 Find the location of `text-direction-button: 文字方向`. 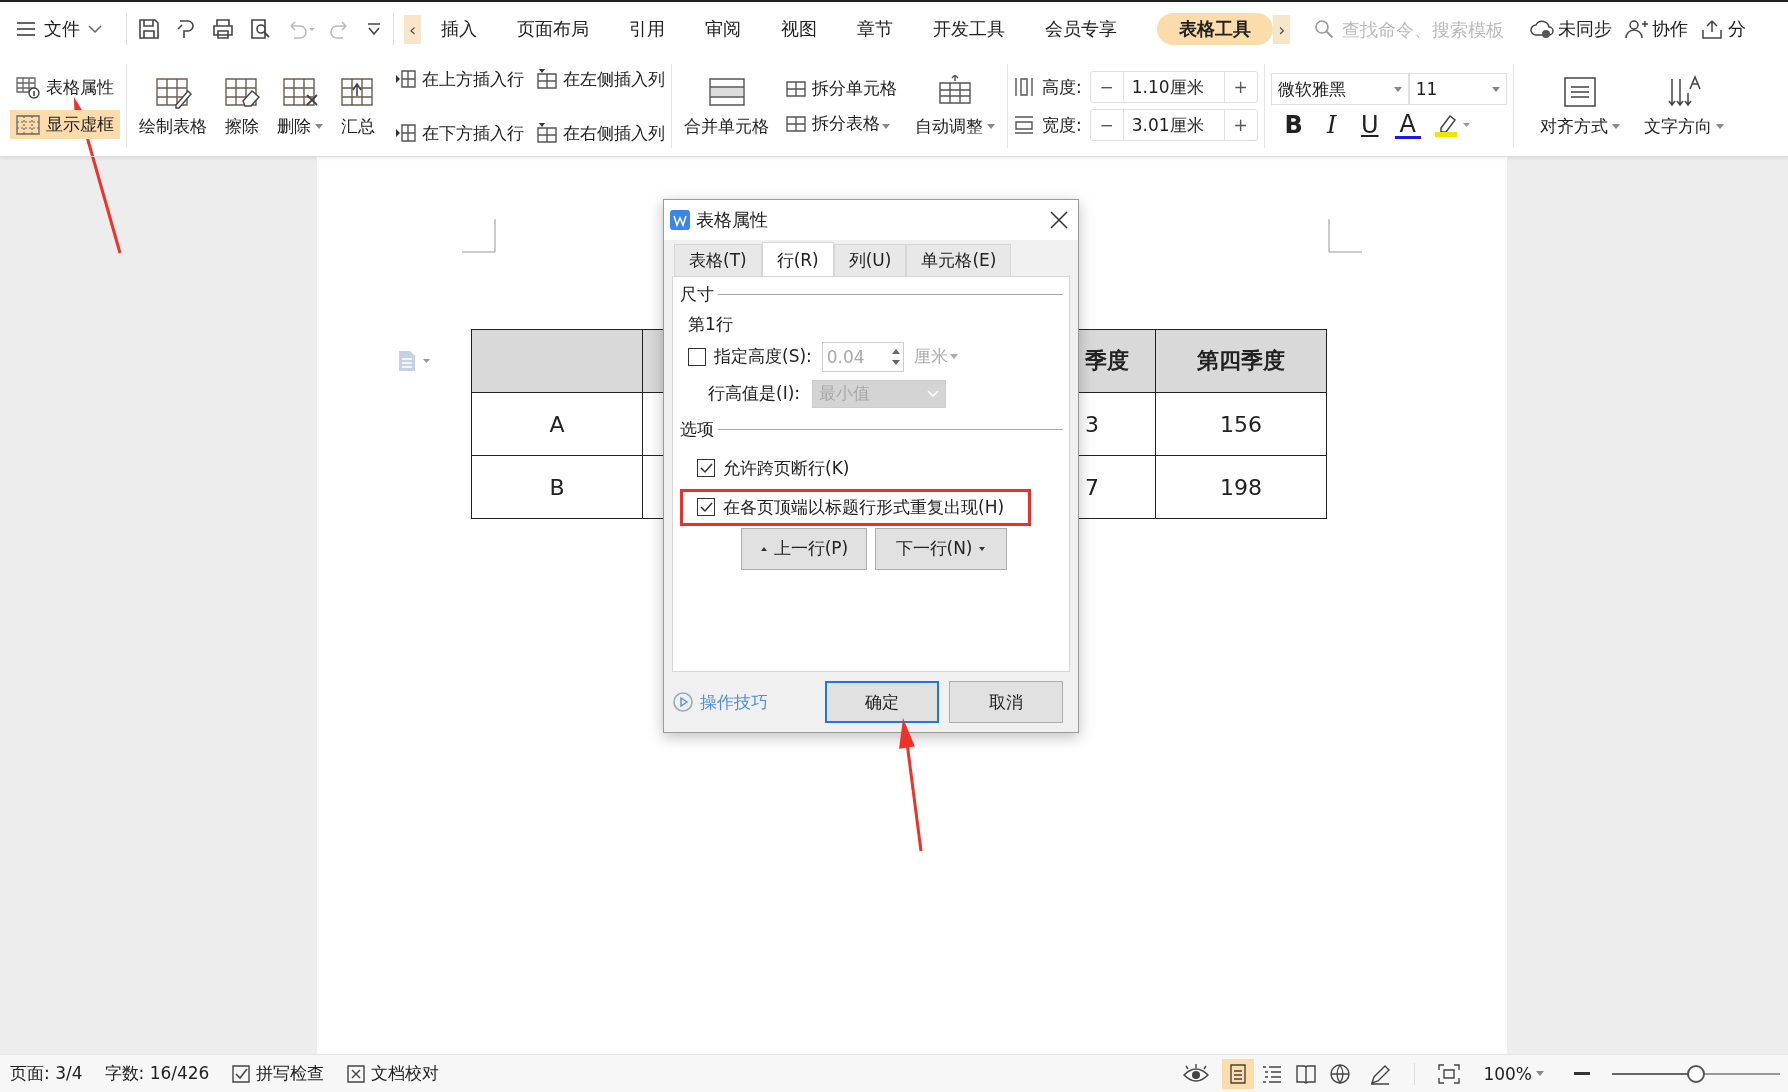

text-direction-button: 文字方向 is located at coordinates (1683, 106).